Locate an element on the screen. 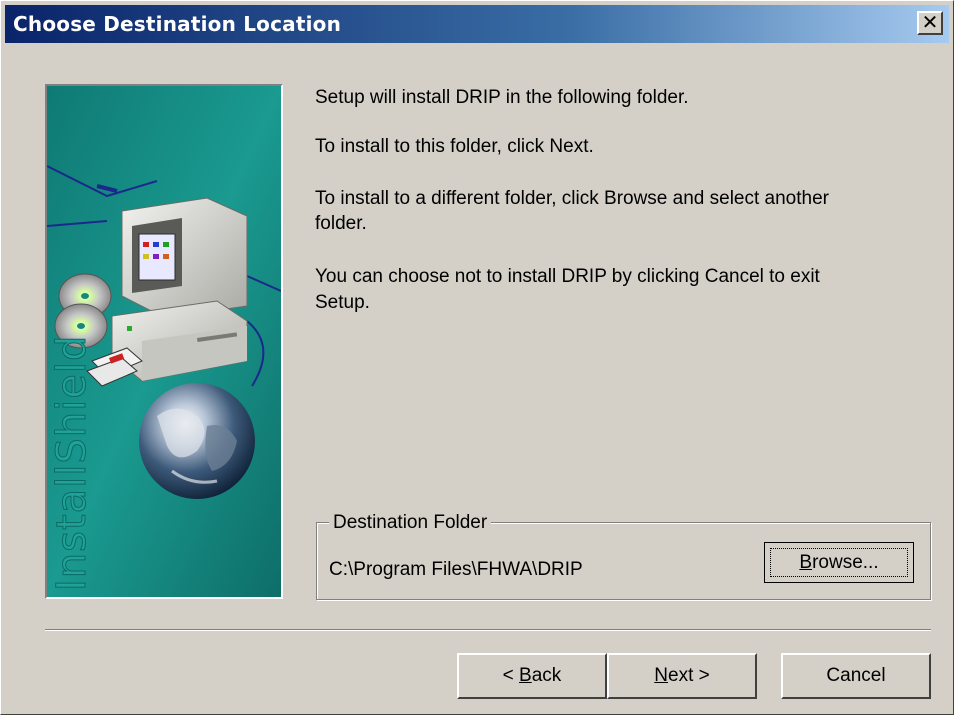  next-button-label: Next > is located at coordinates (682, 675).